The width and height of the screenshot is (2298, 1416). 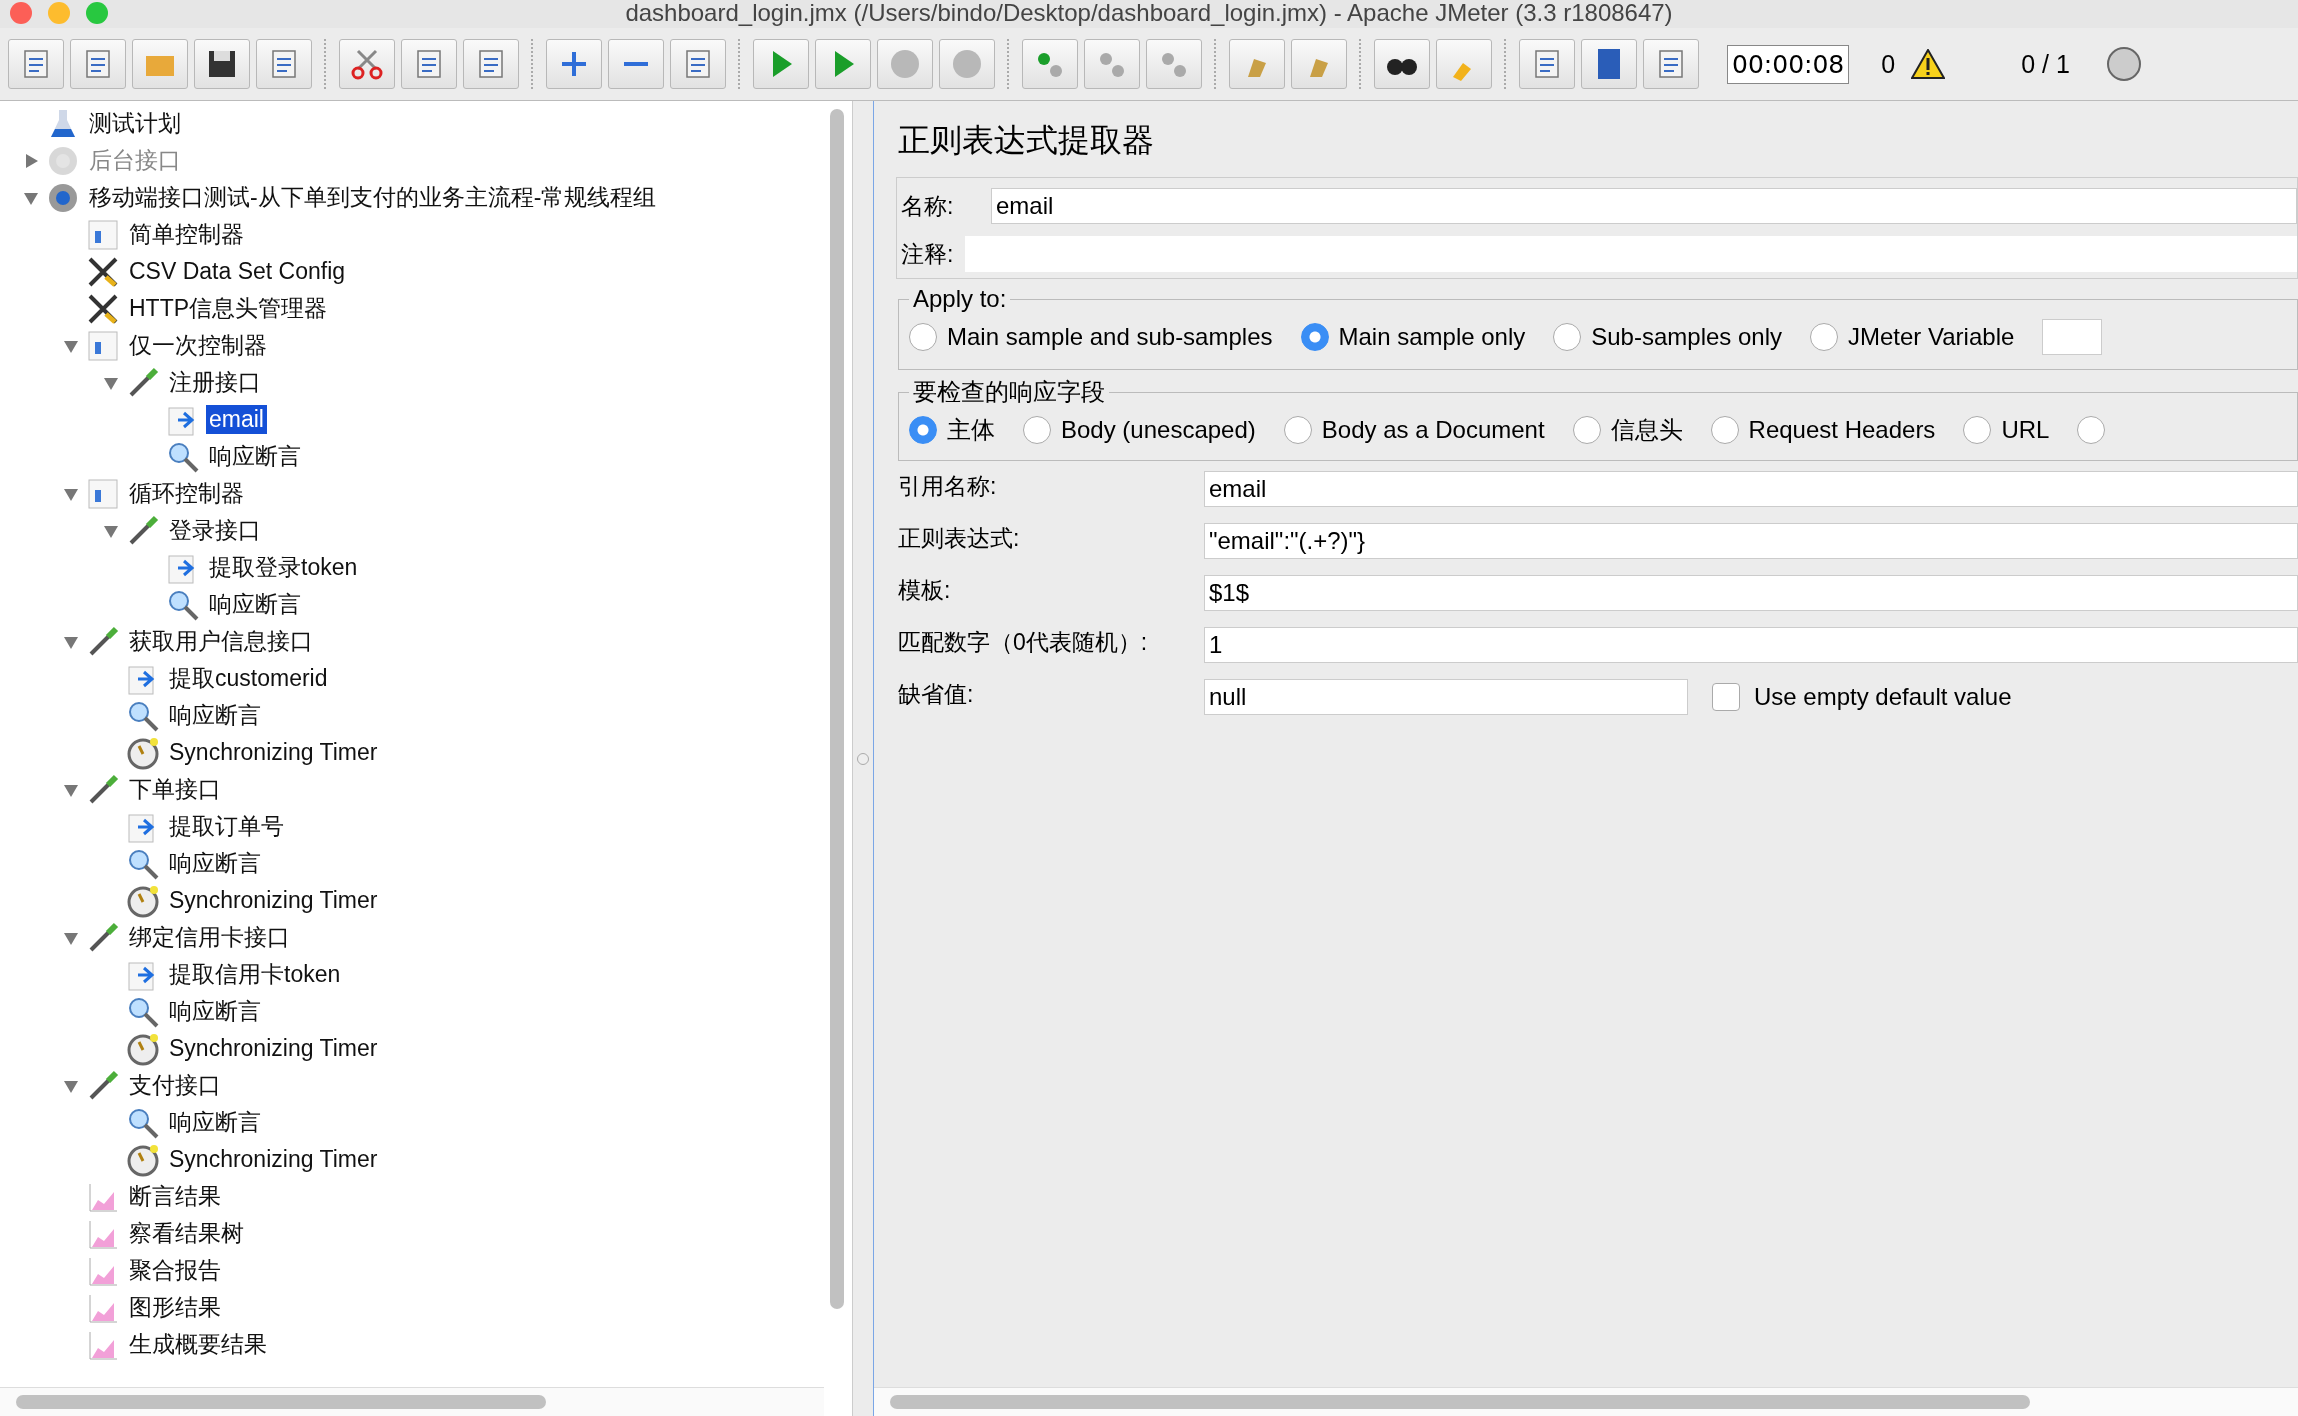 What do you see at coordinates (1023, 642) in the screenshot?
I see `field-label: 匹配数字（0代表随机）:` at bounding box center [1023, 642].